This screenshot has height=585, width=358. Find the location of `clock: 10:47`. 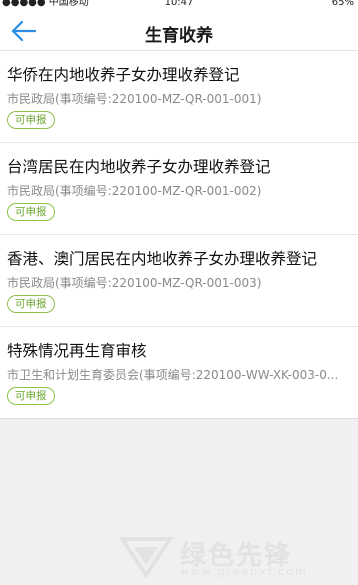

clock: 10:47 is located at coordinates (179, 4).